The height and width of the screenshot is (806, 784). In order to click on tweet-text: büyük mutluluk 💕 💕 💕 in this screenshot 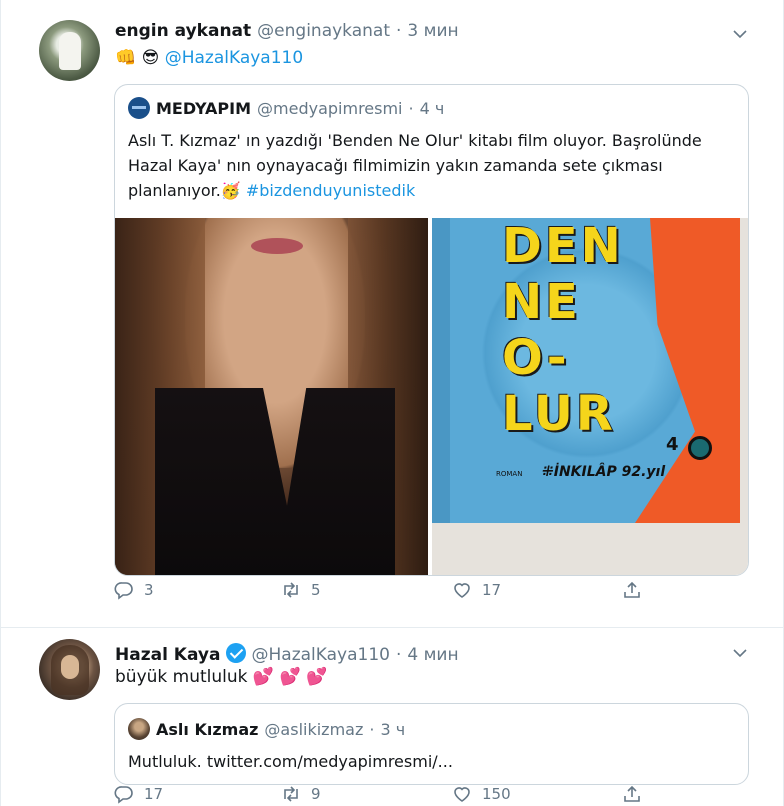, I will do `click(221, 677)`.